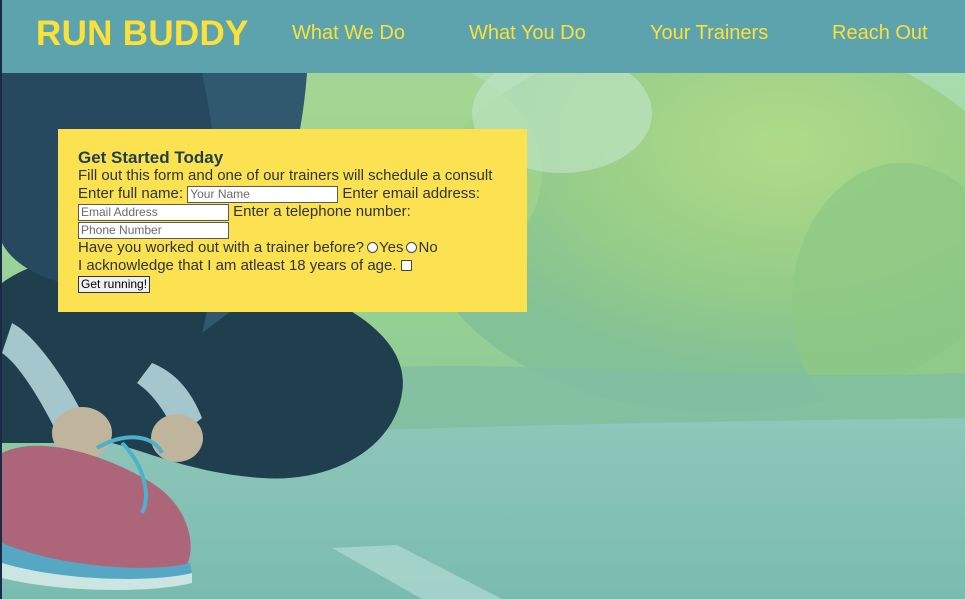 This screenshot has height=599, width=965. Describe the element at coordinates (114, 284) in the screenshot. I see `submit-button: Get running!` at that location.